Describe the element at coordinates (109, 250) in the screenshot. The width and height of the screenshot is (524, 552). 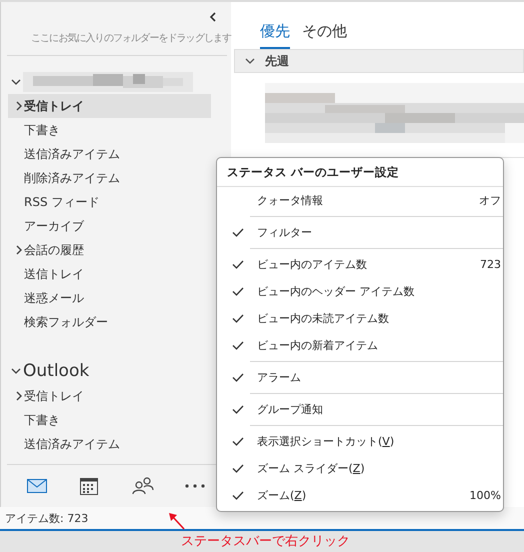
I see `folder-item: 会話の履歴` at that location.